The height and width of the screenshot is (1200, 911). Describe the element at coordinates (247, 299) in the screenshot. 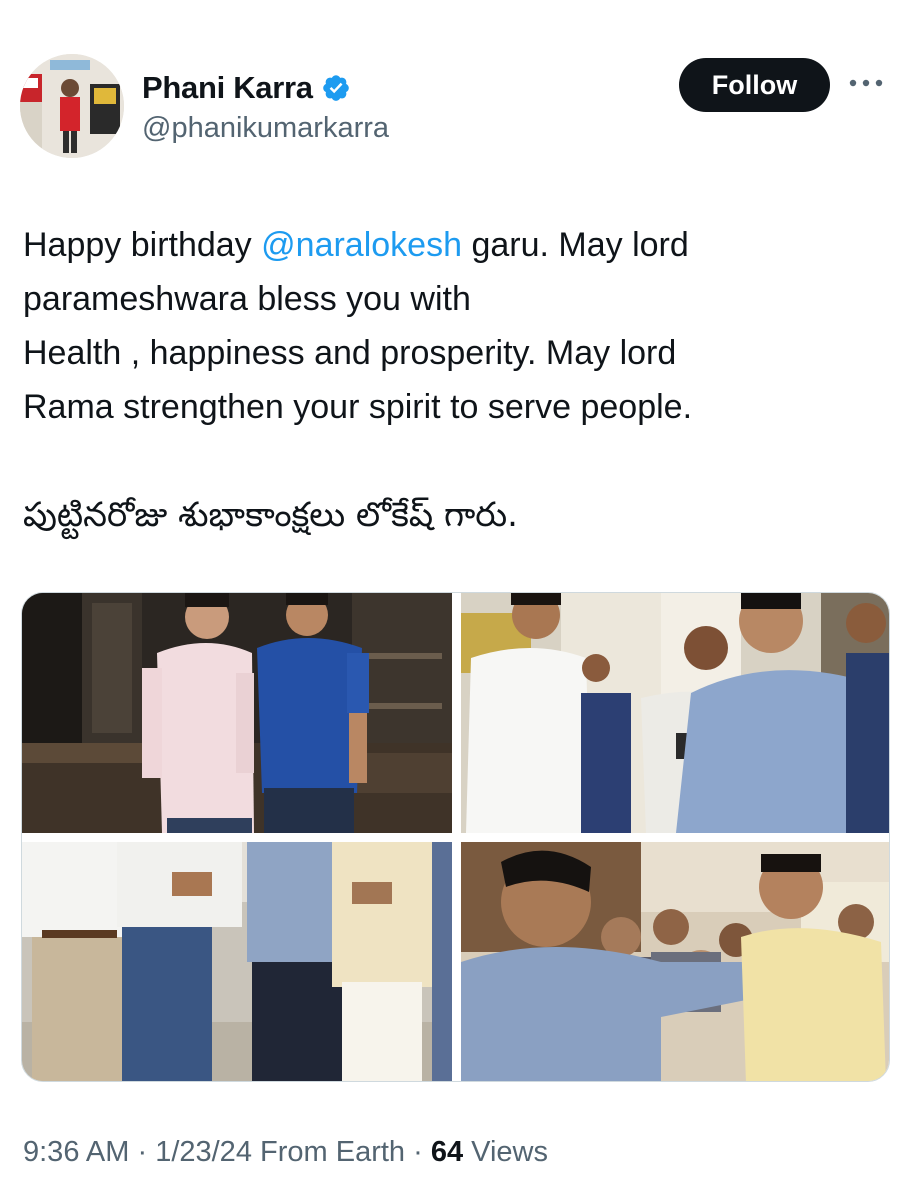

I see `tweet-line-2: parameshwara bless you with` at that location.